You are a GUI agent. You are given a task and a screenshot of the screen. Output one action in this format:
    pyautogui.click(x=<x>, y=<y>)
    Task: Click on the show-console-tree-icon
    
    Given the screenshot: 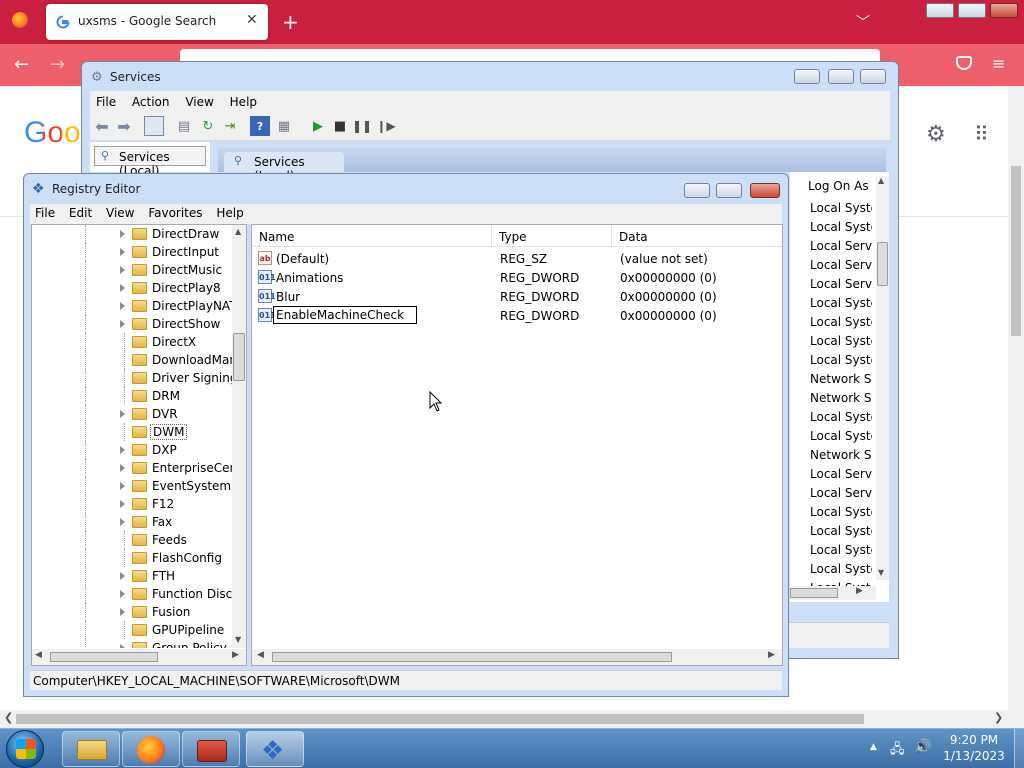 What is the action you would take?
    pyautogui.click(x=154, y=126)
    